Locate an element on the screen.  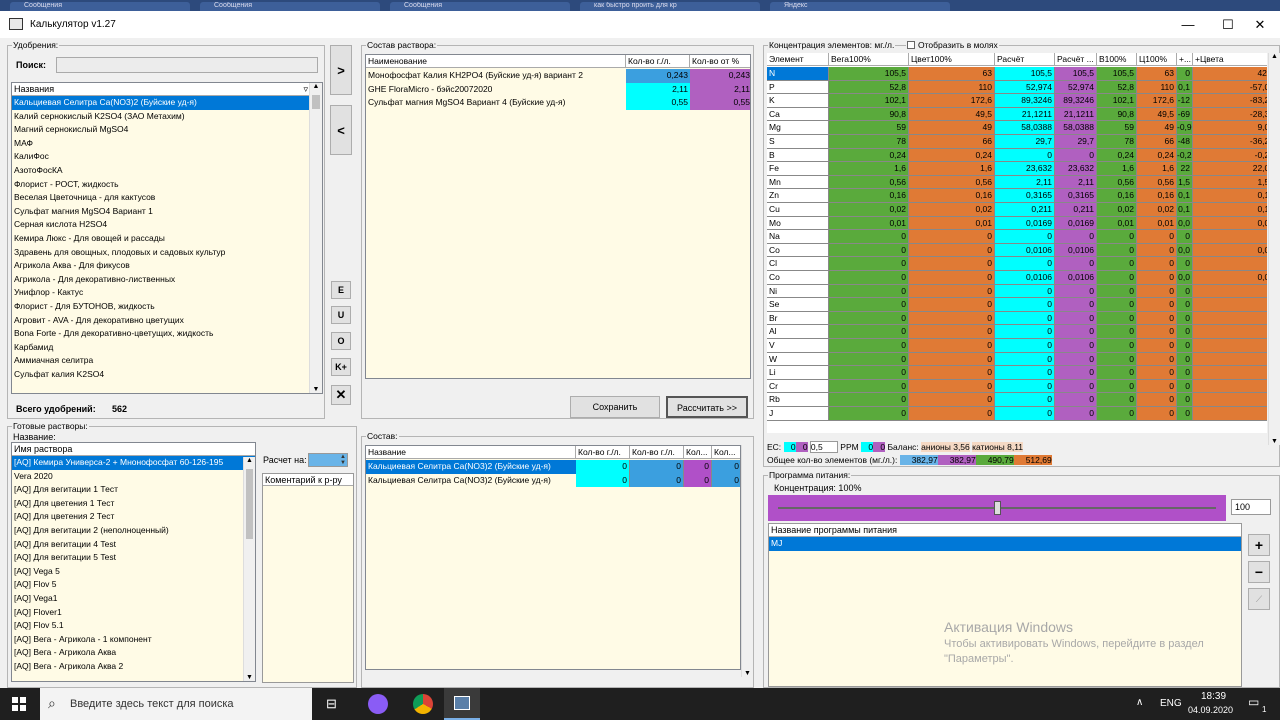
windows-start-icon is located at coordinates (19, 704).